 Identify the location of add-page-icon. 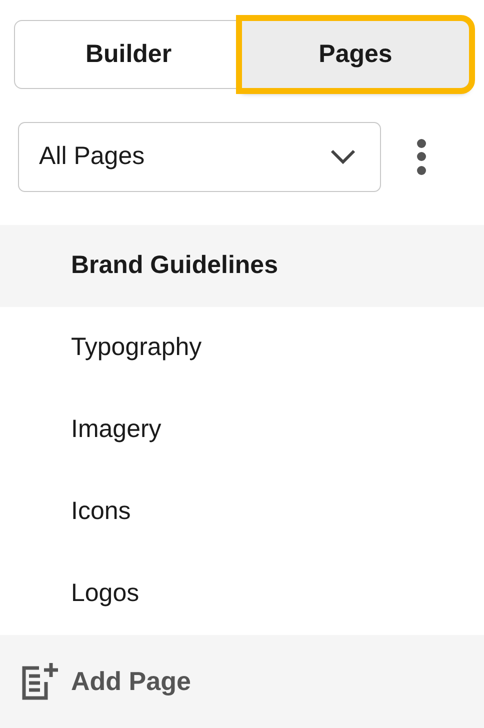
(39, 681).